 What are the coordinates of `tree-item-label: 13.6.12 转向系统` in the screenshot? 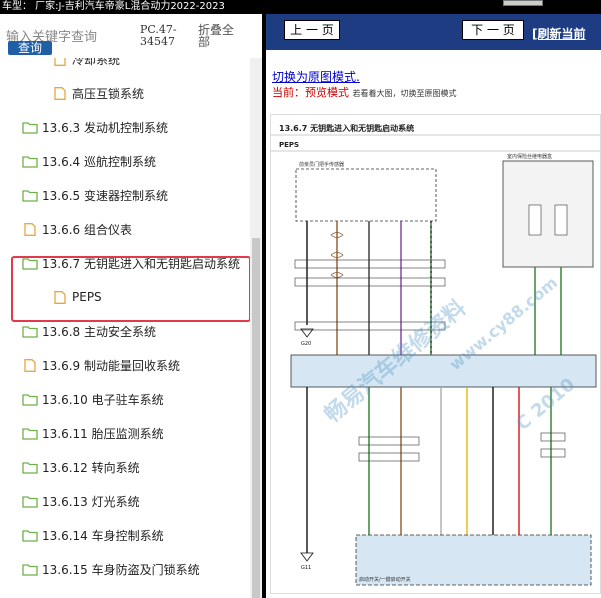 It's located at (91, 467).